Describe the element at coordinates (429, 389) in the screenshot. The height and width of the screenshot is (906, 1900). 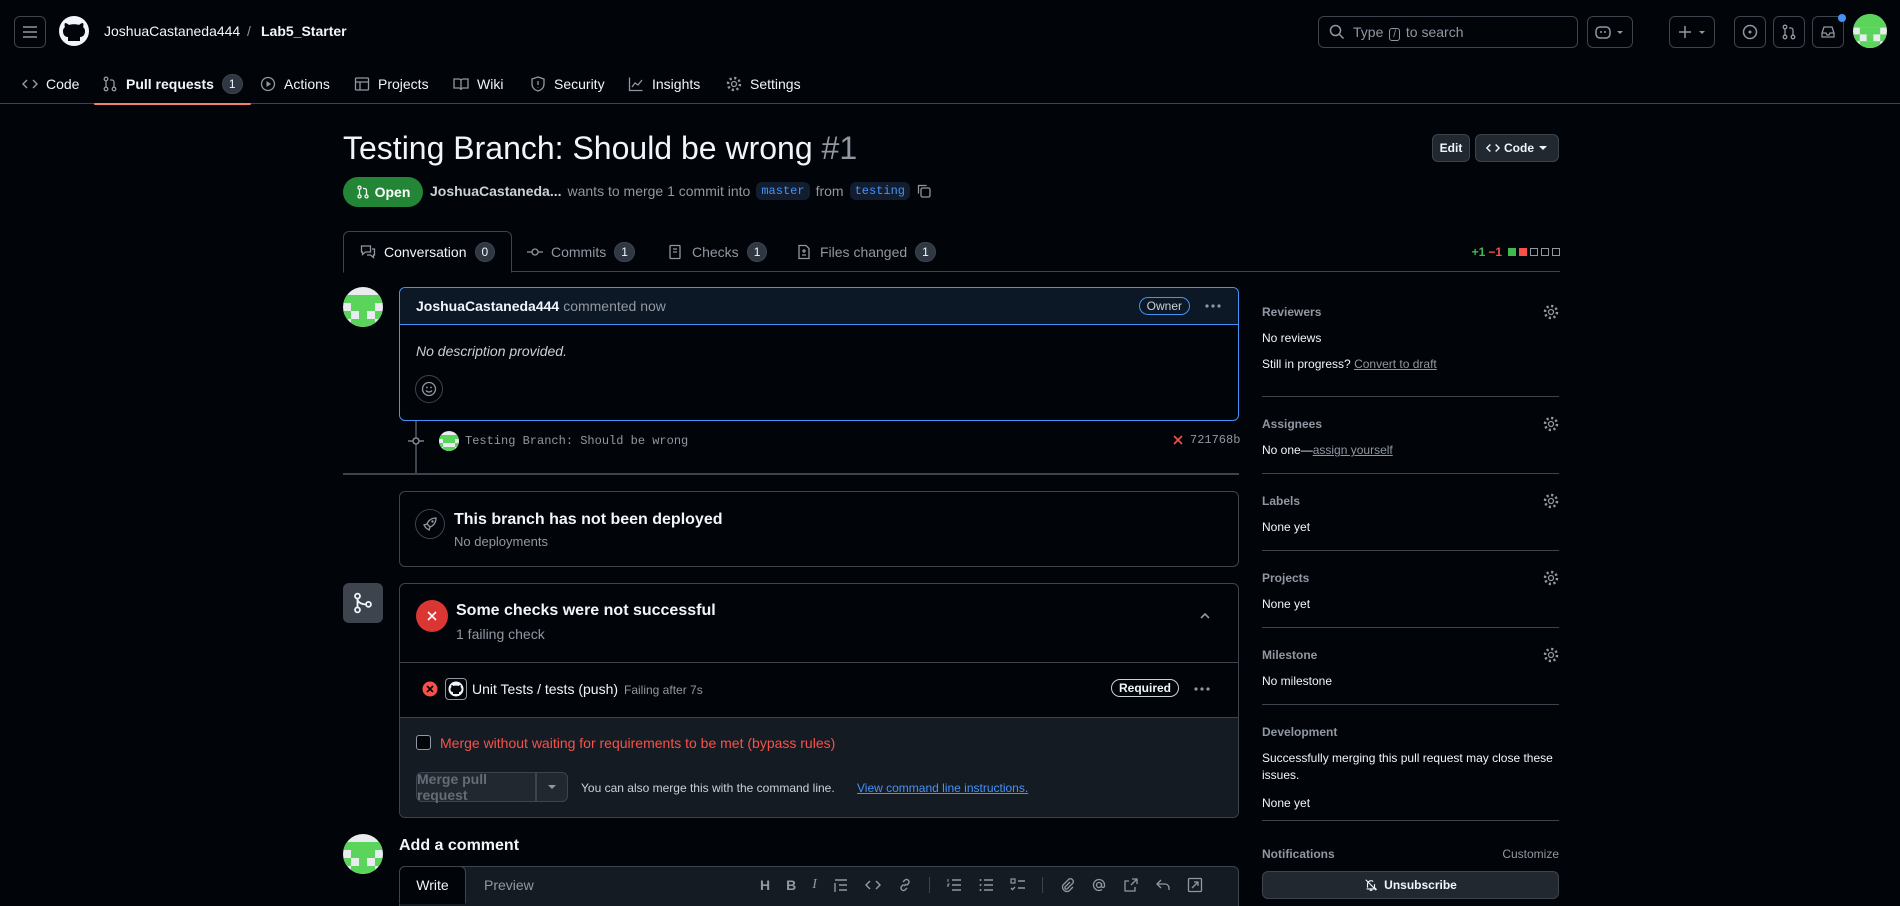
I see `add-reaction-button` at that location.